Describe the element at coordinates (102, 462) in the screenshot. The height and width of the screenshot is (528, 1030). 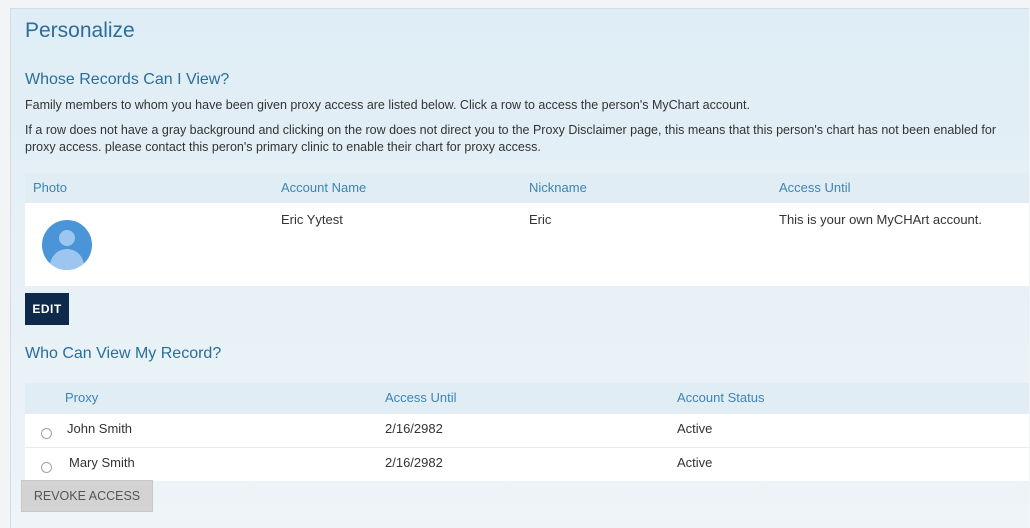
I see `proxy-name: Mary Smith` at that location.